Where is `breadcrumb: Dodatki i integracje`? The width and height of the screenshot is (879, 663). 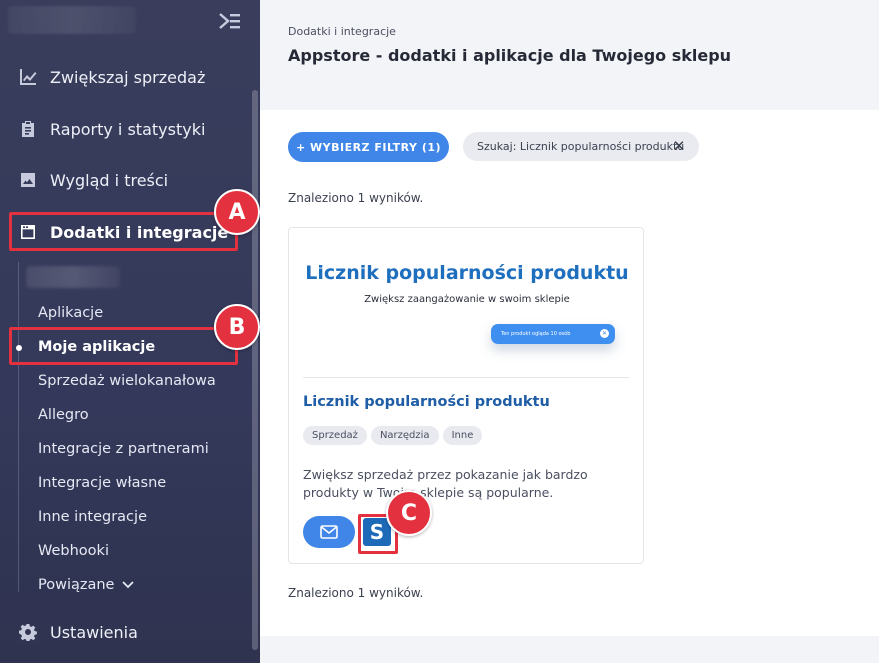 breadcrumb: Dodatki i integracje is located at coordinates (342, 31).